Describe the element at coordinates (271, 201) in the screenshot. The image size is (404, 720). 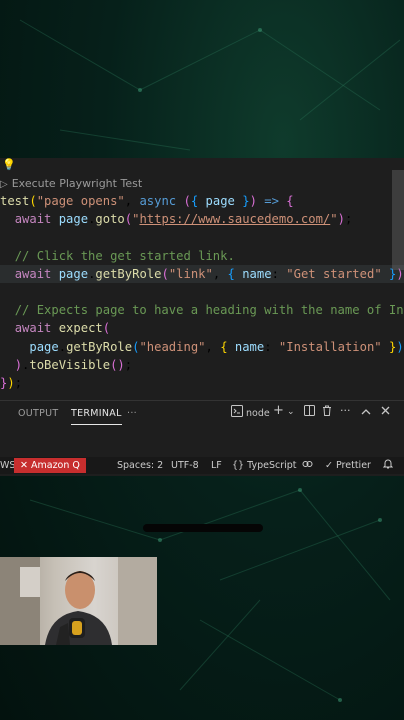
I see `code-token: =>` at that location.